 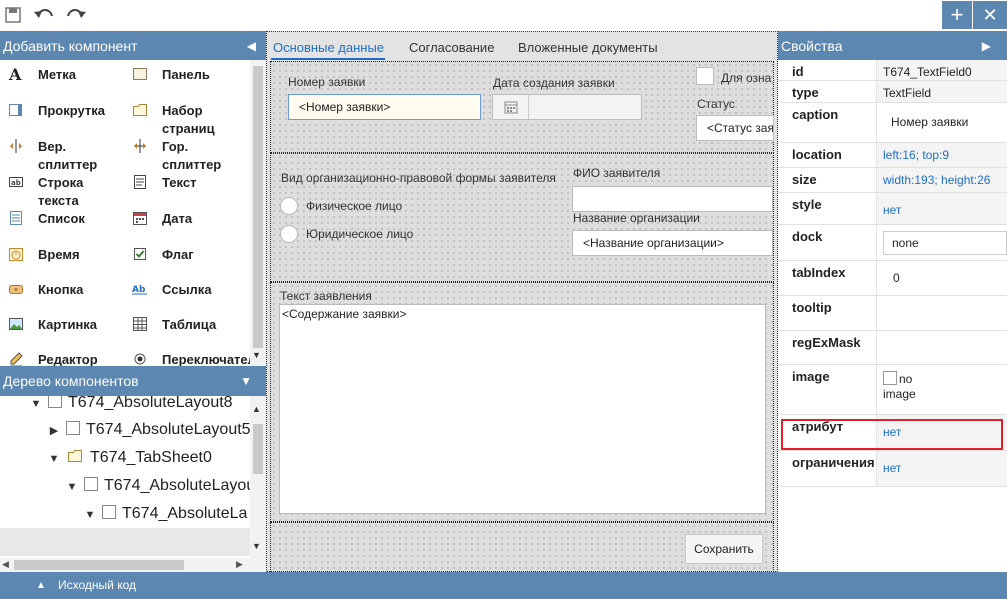 I want to click on tree-node: ▼ T674_TabSheet0, so click(x=130, y=458).